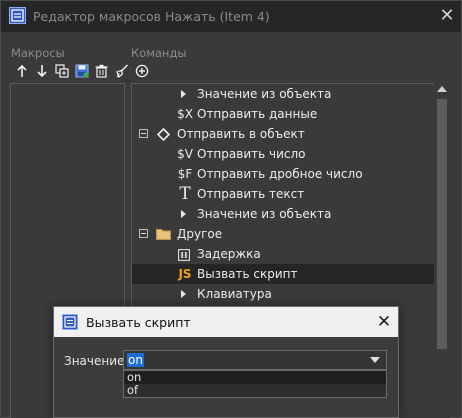 This screenshot has width=462, height=418. Describe the element at coordinates (151, 16) in the screenshot. I see `window-title: Редактор макросов Нажать (Item 4)` at that location.